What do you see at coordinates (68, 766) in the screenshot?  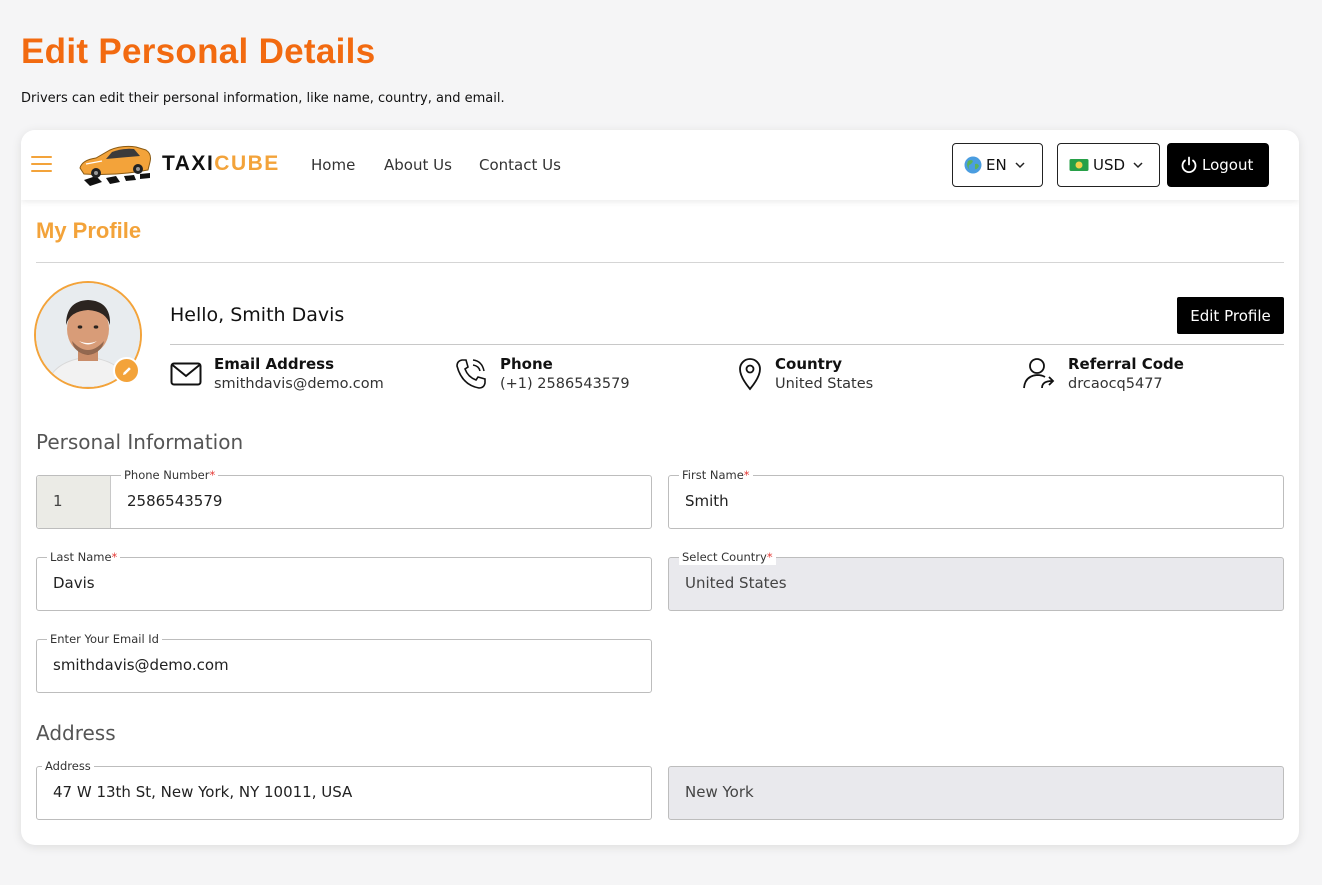 I see `address-label: Address` at bounding box center [68, 766].